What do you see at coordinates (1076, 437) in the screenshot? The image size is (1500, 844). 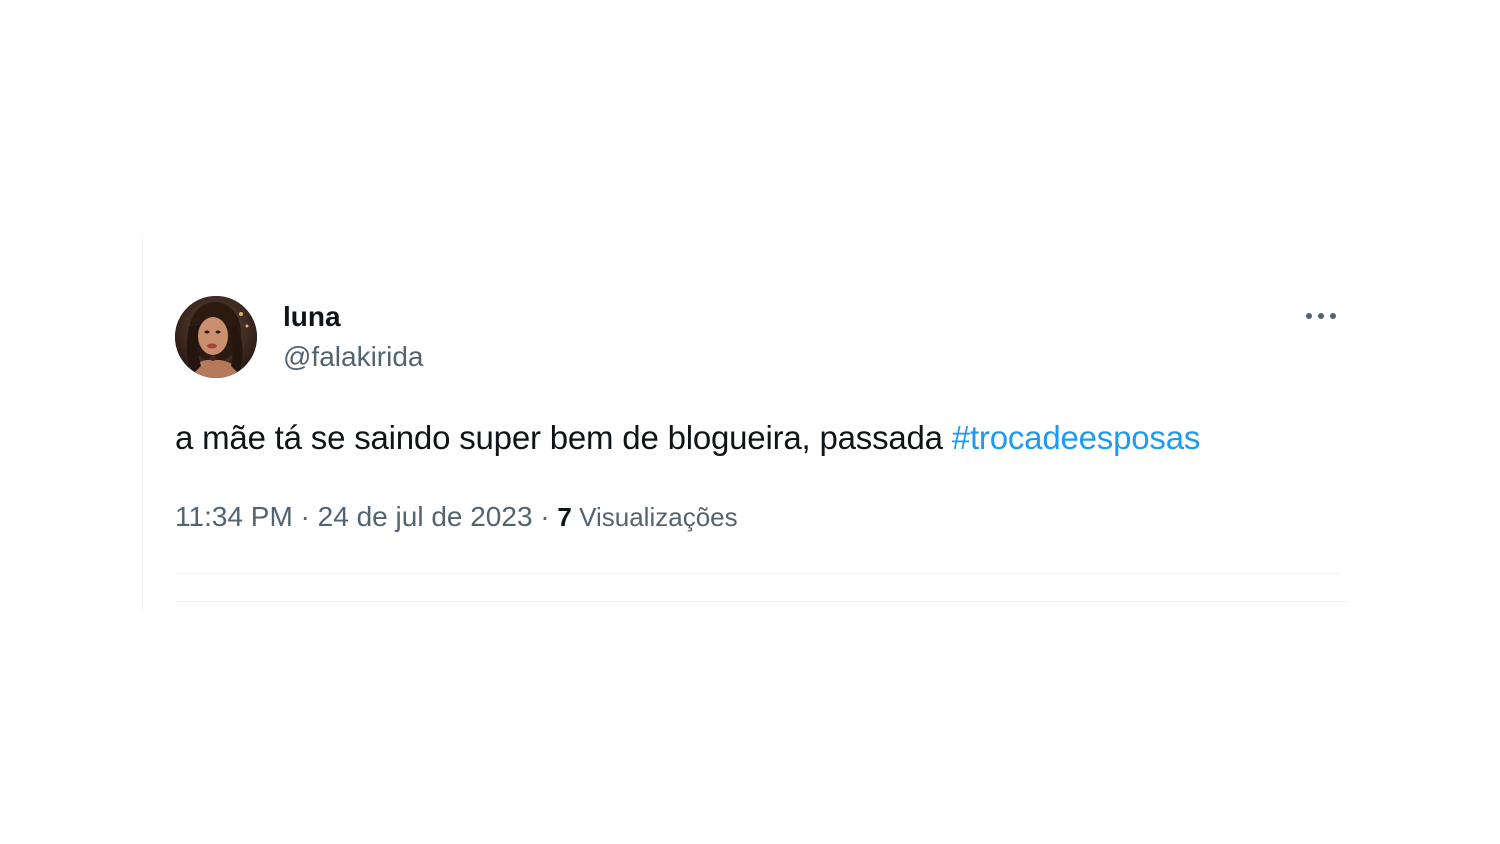 I see `hashtag-link: #trocadeesposas` at bounding box center [1076, 437].